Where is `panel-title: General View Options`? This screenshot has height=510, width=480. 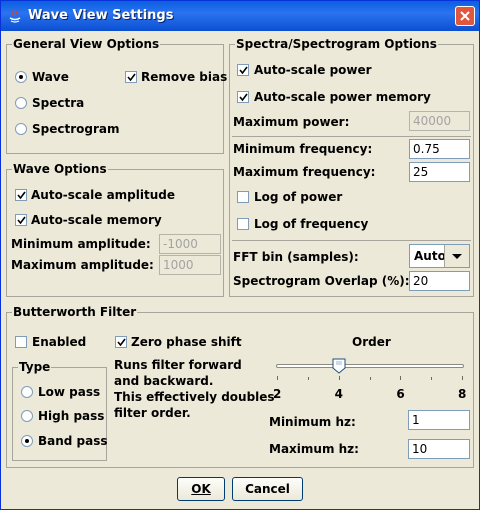 panel-title: General View Options is located at coordinates (86, 44).